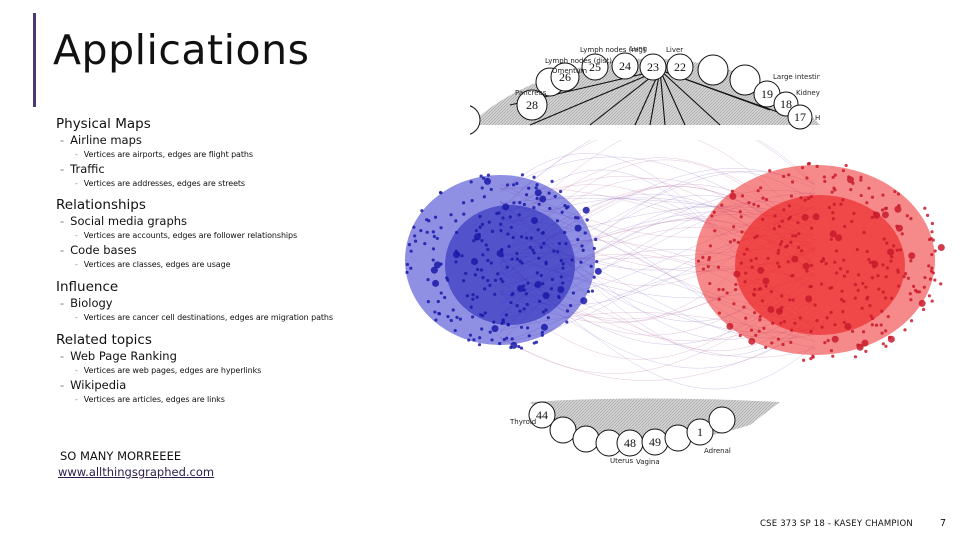 The width and height of the screenshot is (960, 540). Describe the element at coordinates (569, 71) in the screenshot. I see `organ-label: Omentum` at that location.